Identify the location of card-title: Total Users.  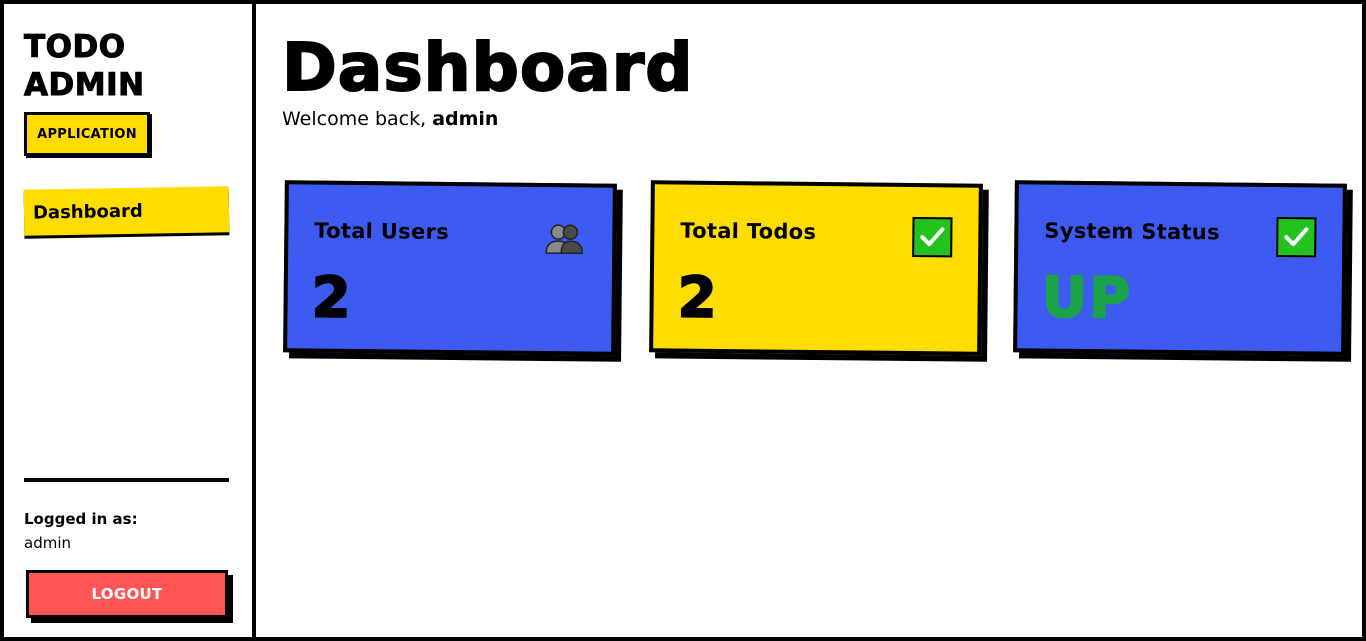
(382, 231).